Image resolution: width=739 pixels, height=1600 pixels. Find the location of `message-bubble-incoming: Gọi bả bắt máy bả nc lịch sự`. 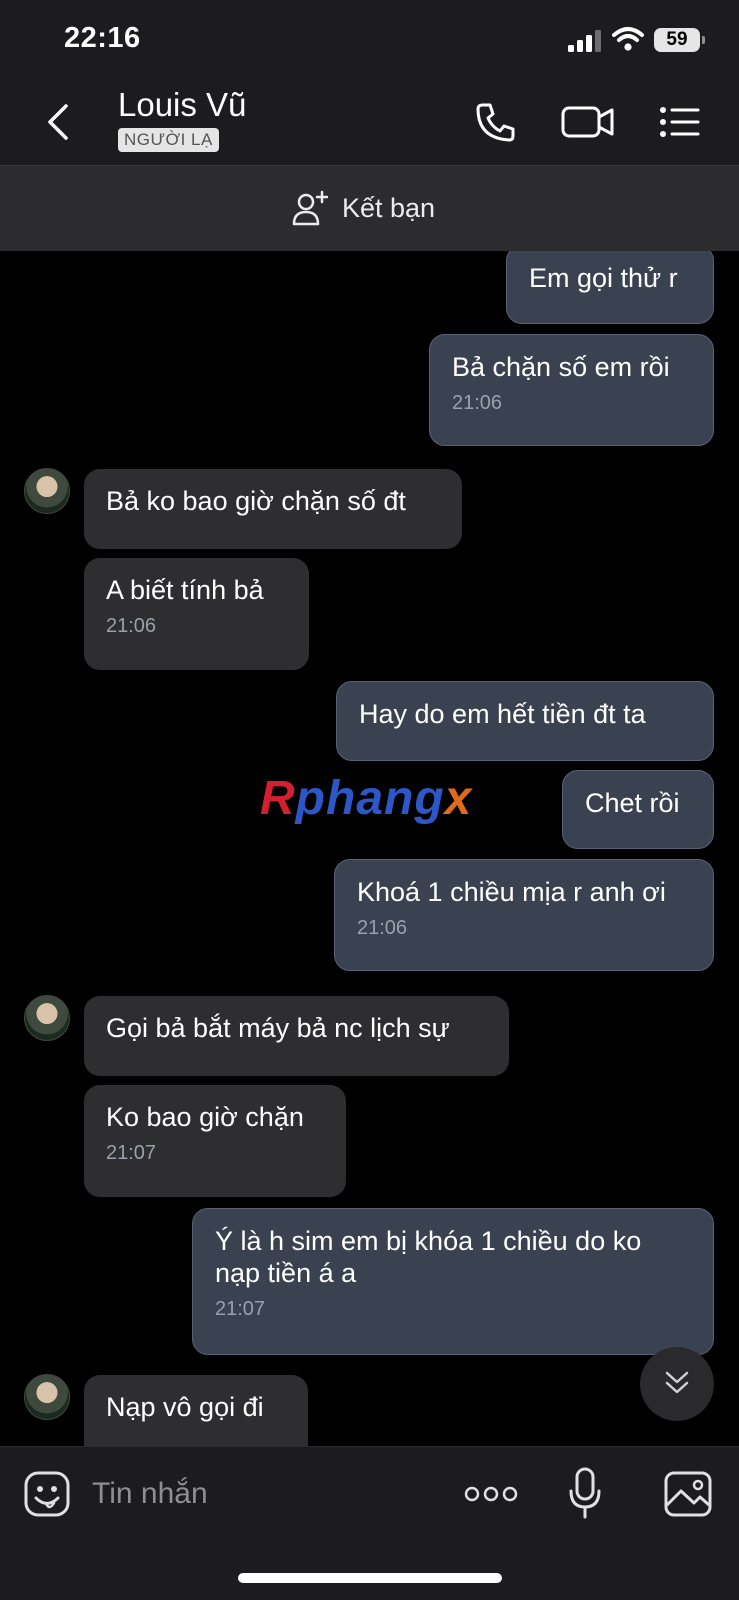

message-bubble-incoming: Gọi bả bắt máy bả nc lịch sự is located at coordinates (296, 1036).